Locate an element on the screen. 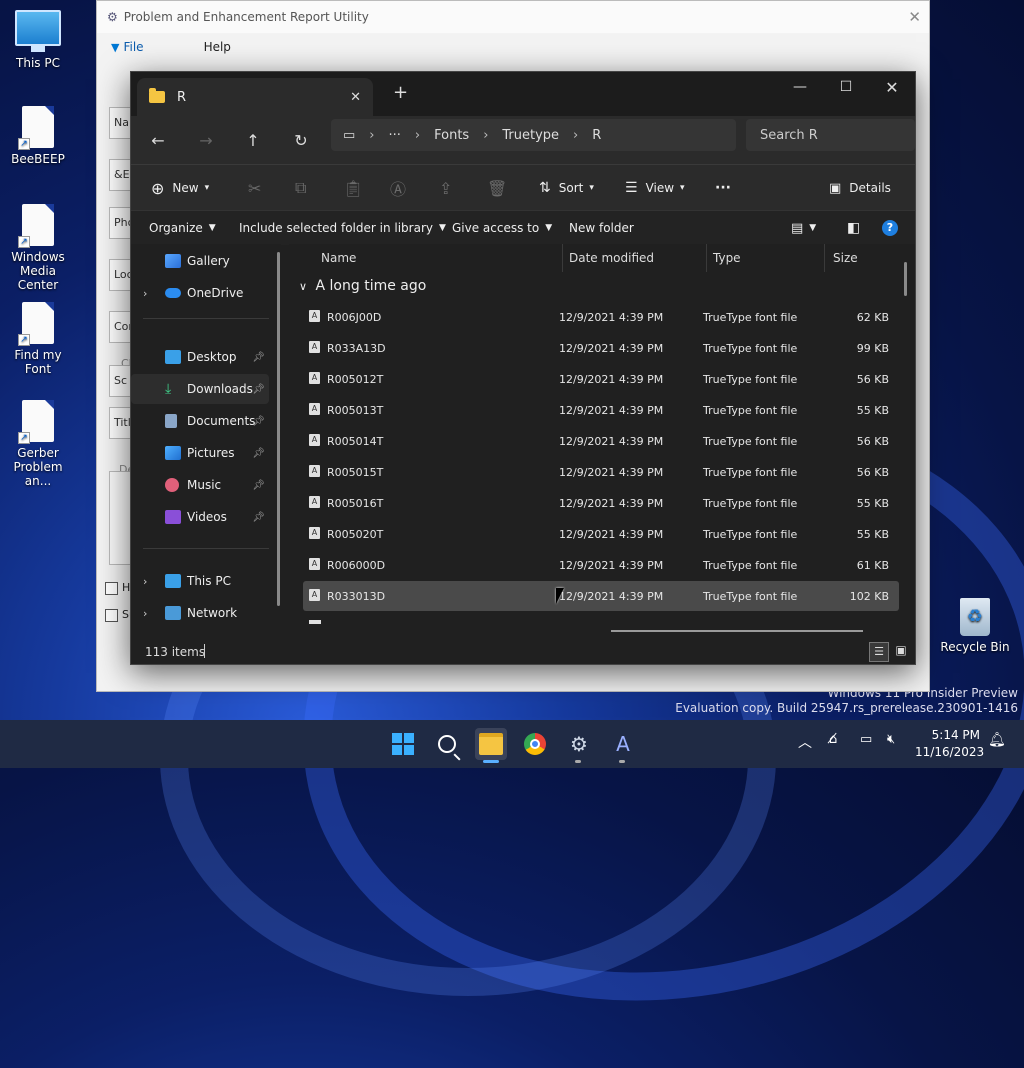 Image resolution: width=1024 pixels, height=1068 pixels. nav-item-documents: Documents 📌︎ is located at coordinates (200, 421).